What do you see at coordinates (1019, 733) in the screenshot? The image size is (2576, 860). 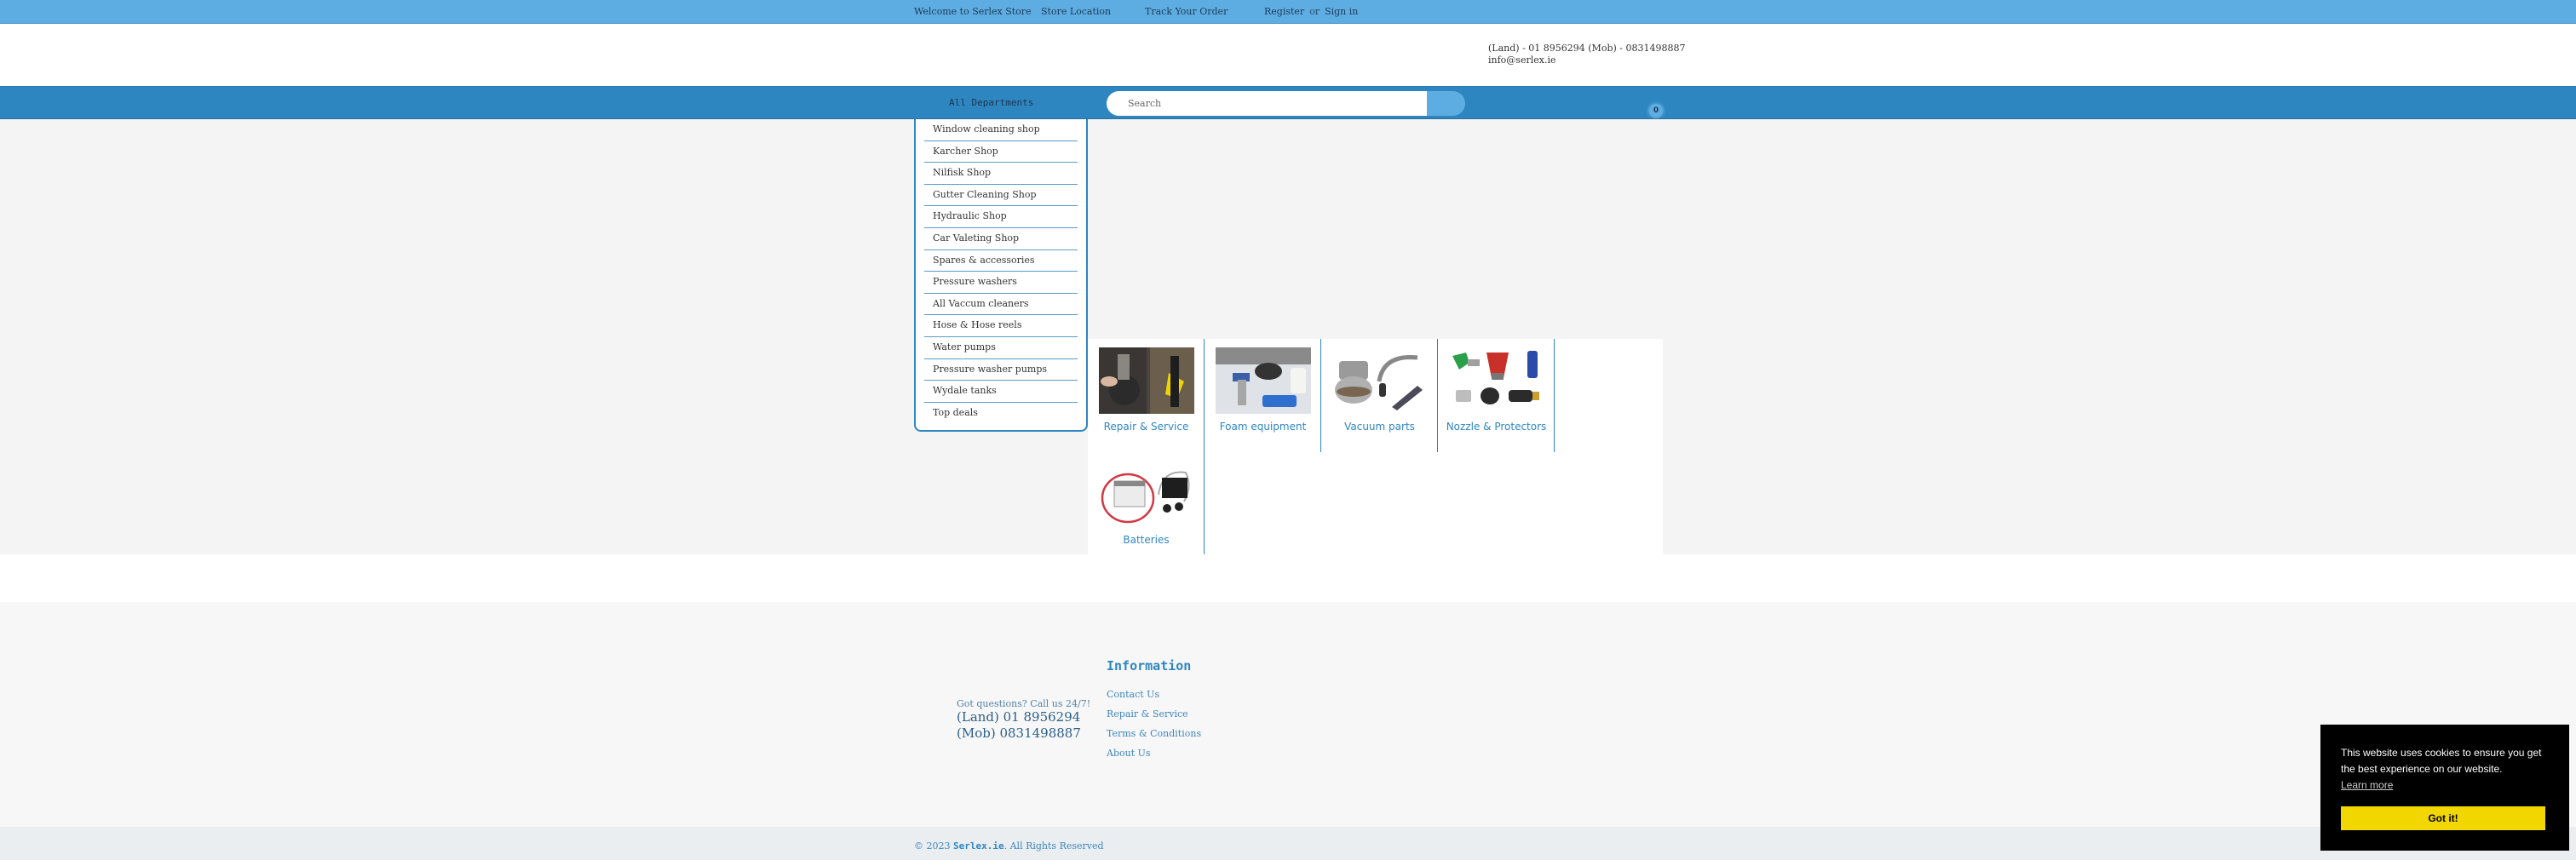 I see `mob-phone: (Mob) 0831498887` at bounding box center [1019, 733].